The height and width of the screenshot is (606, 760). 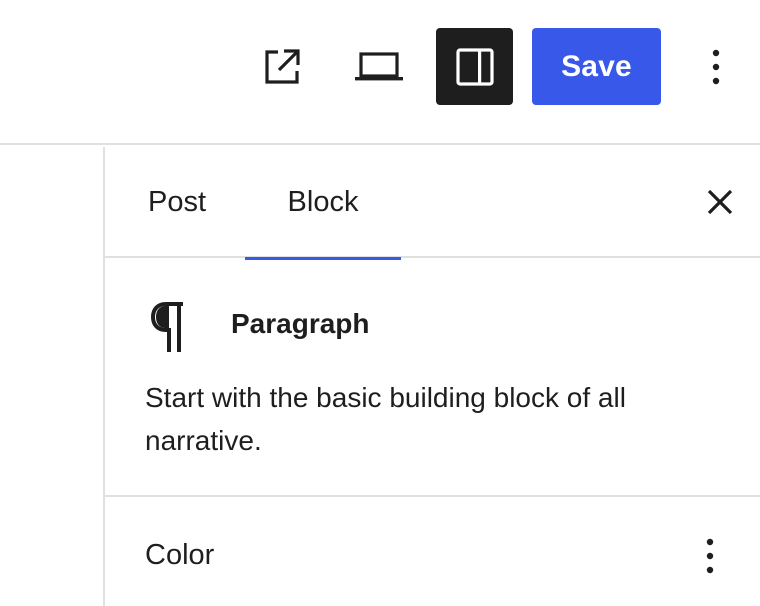 I want to click on options-button, so click(x=716, y=66).